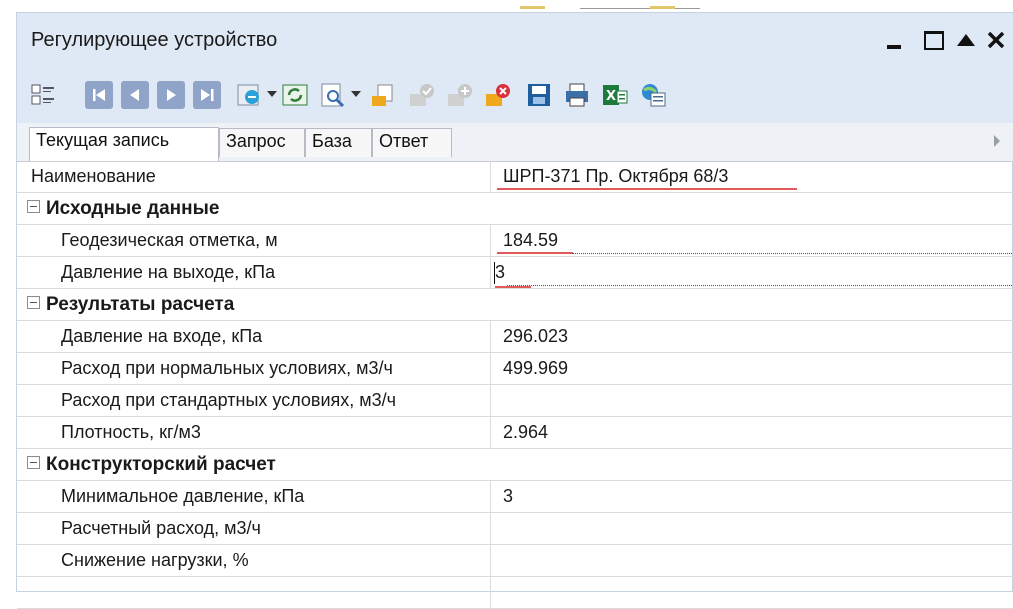 This screenshot has height=609, width=1013. I want to click on grid-row: Плотность, кг/м3 2.964, so click(515, 433).